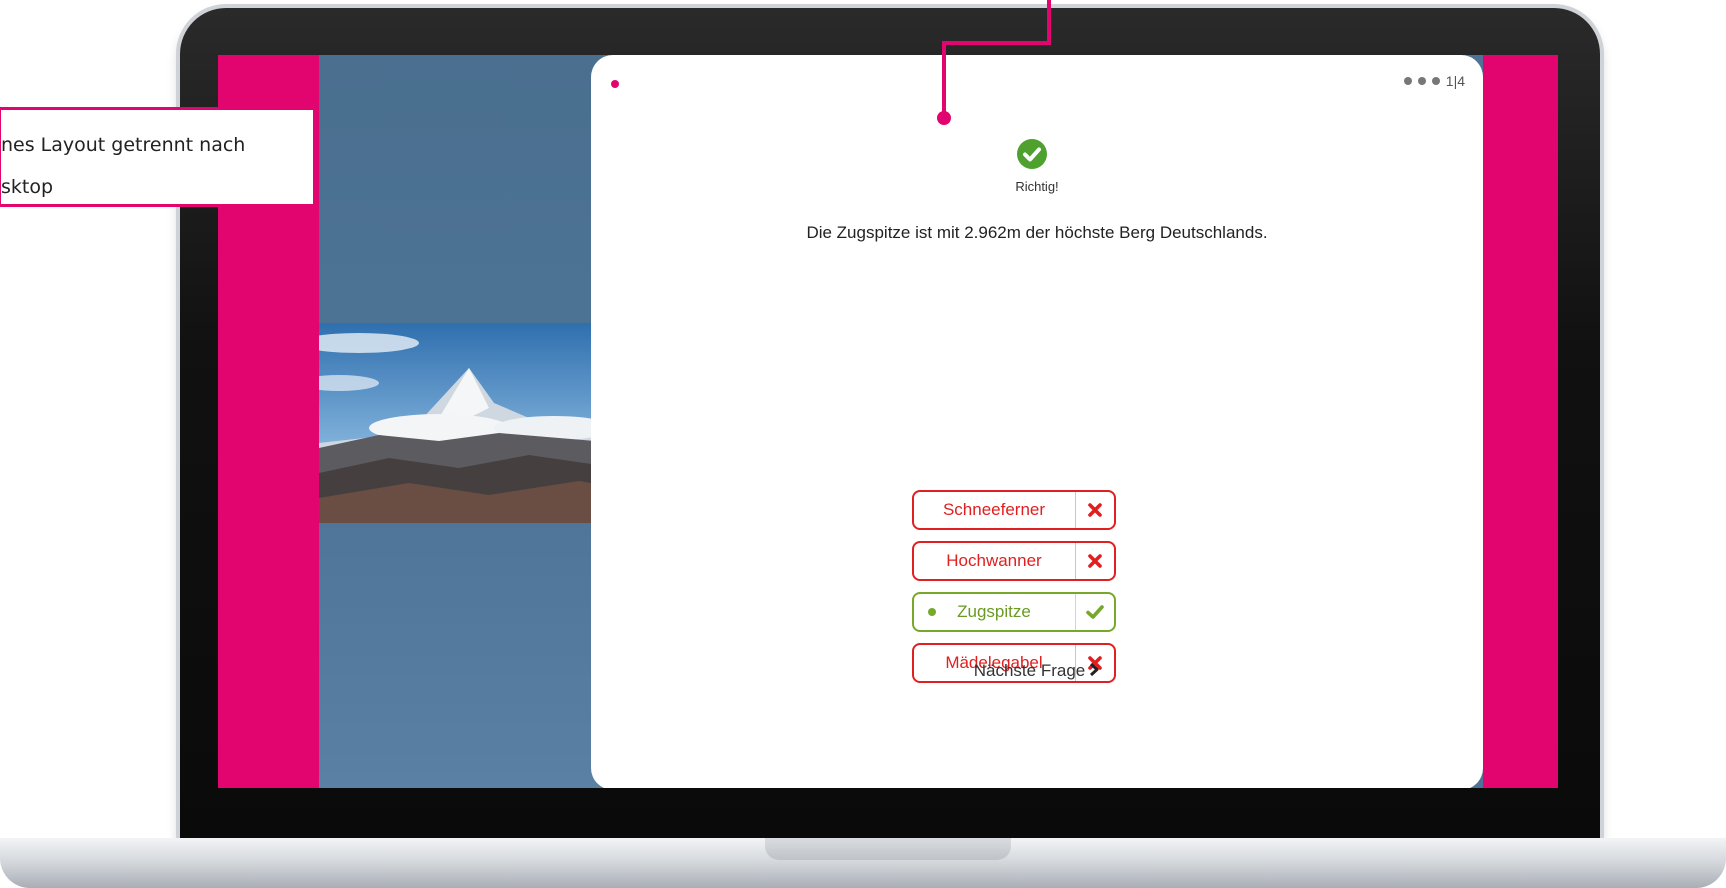  I want to click on annotation-connector-dot, so click(944, 118).